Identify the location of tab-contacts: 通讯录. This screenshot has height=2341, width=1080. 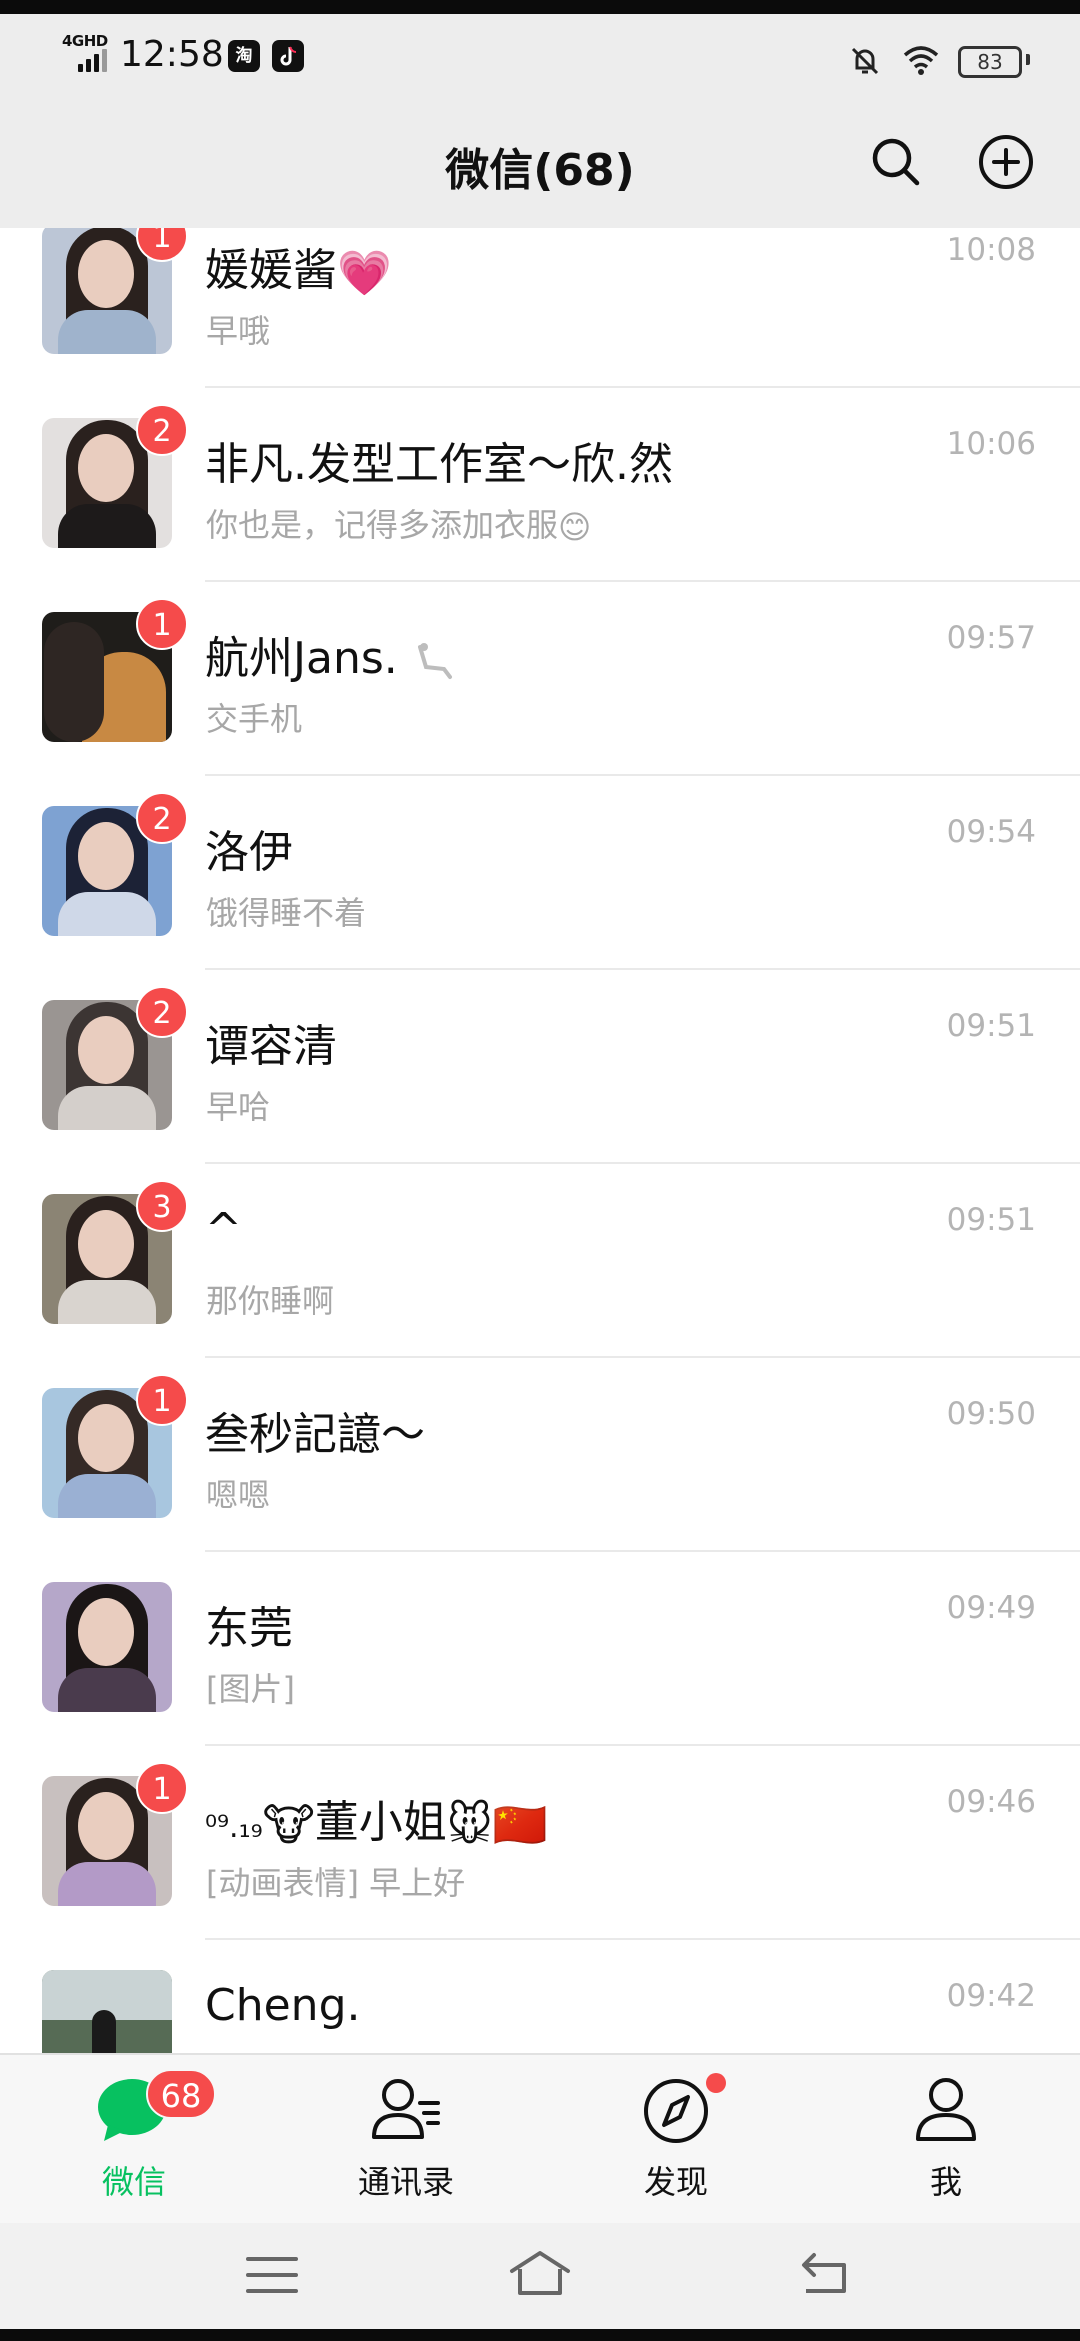
(406, 2139).